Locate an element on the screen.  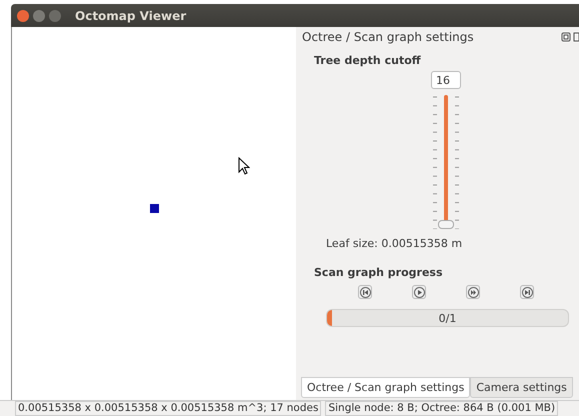
dock-tab: Octree / Scan graph settings is located at coordinates (385, 387).